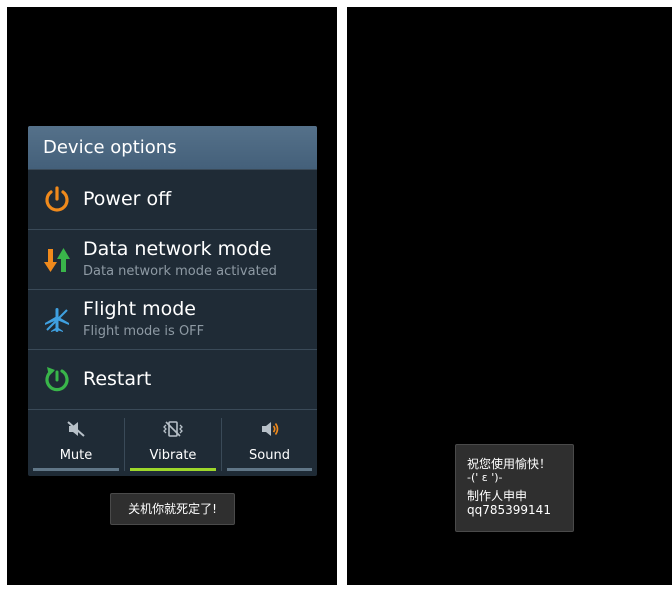 Image resolution: width=672 pixels, height=592 pixels. What do you see at coordinates (172, 509) in the screenshot?
I see `toast-message: 关机你就死定了!` at bounding box center [172, 509].